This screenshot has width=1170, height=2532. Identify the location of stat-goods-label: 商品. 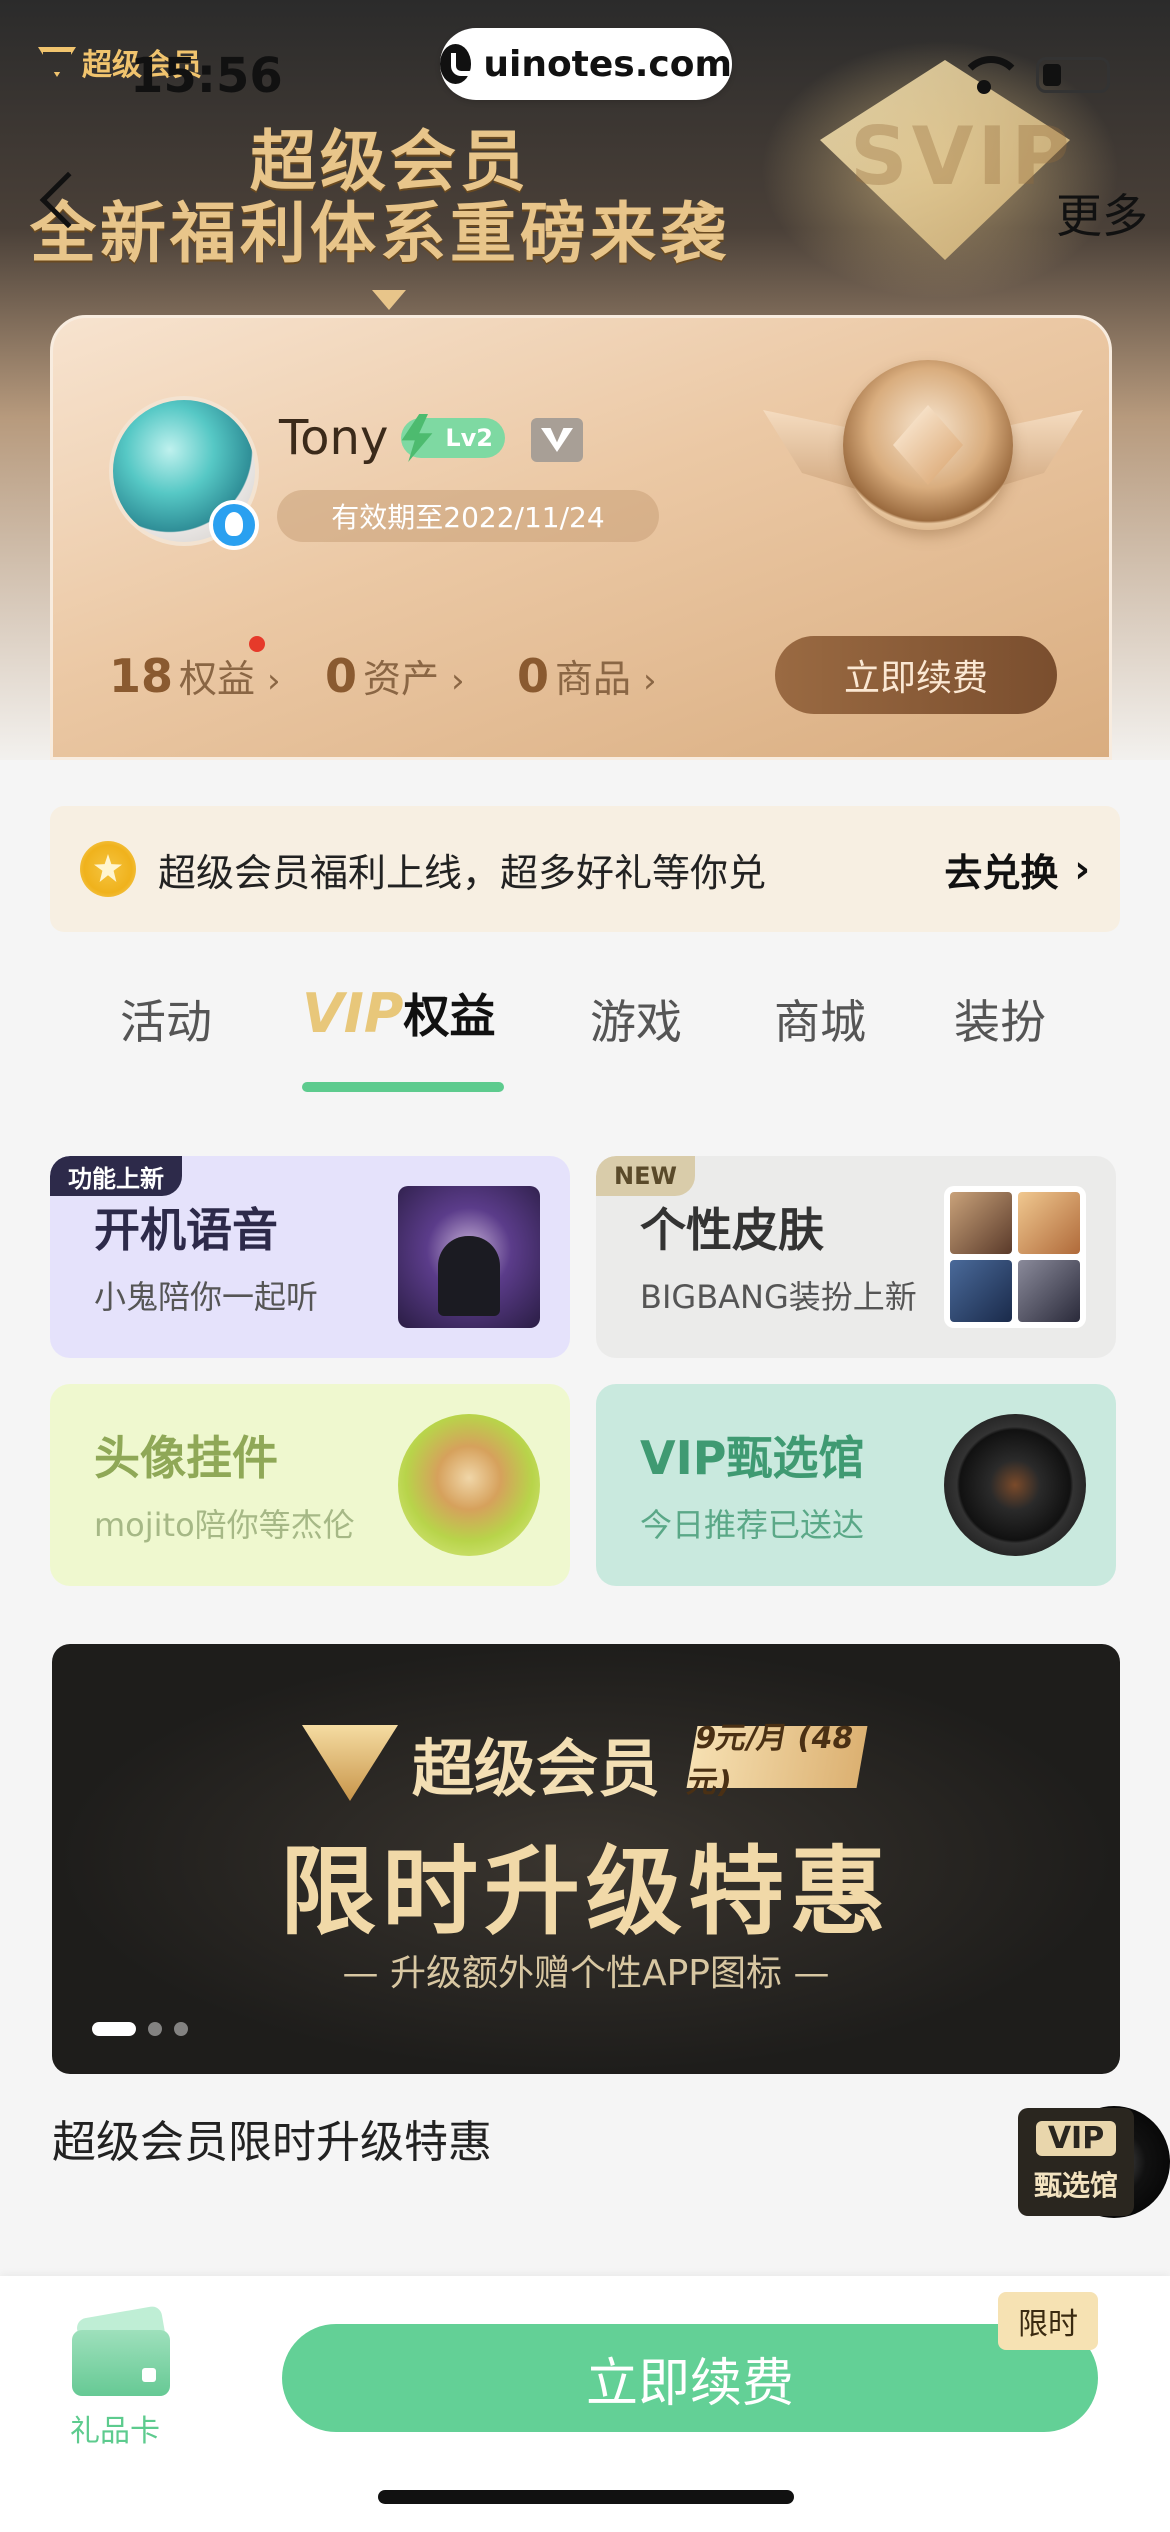
(593, 679).